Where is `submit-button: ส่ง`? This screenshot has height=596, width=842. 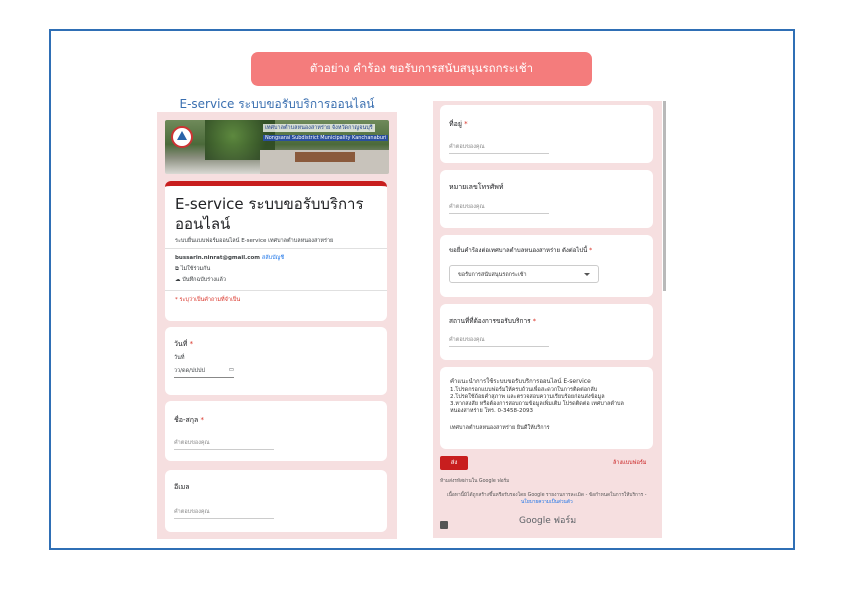 submit-button: ส่ง is located at coordinates (454, 463).